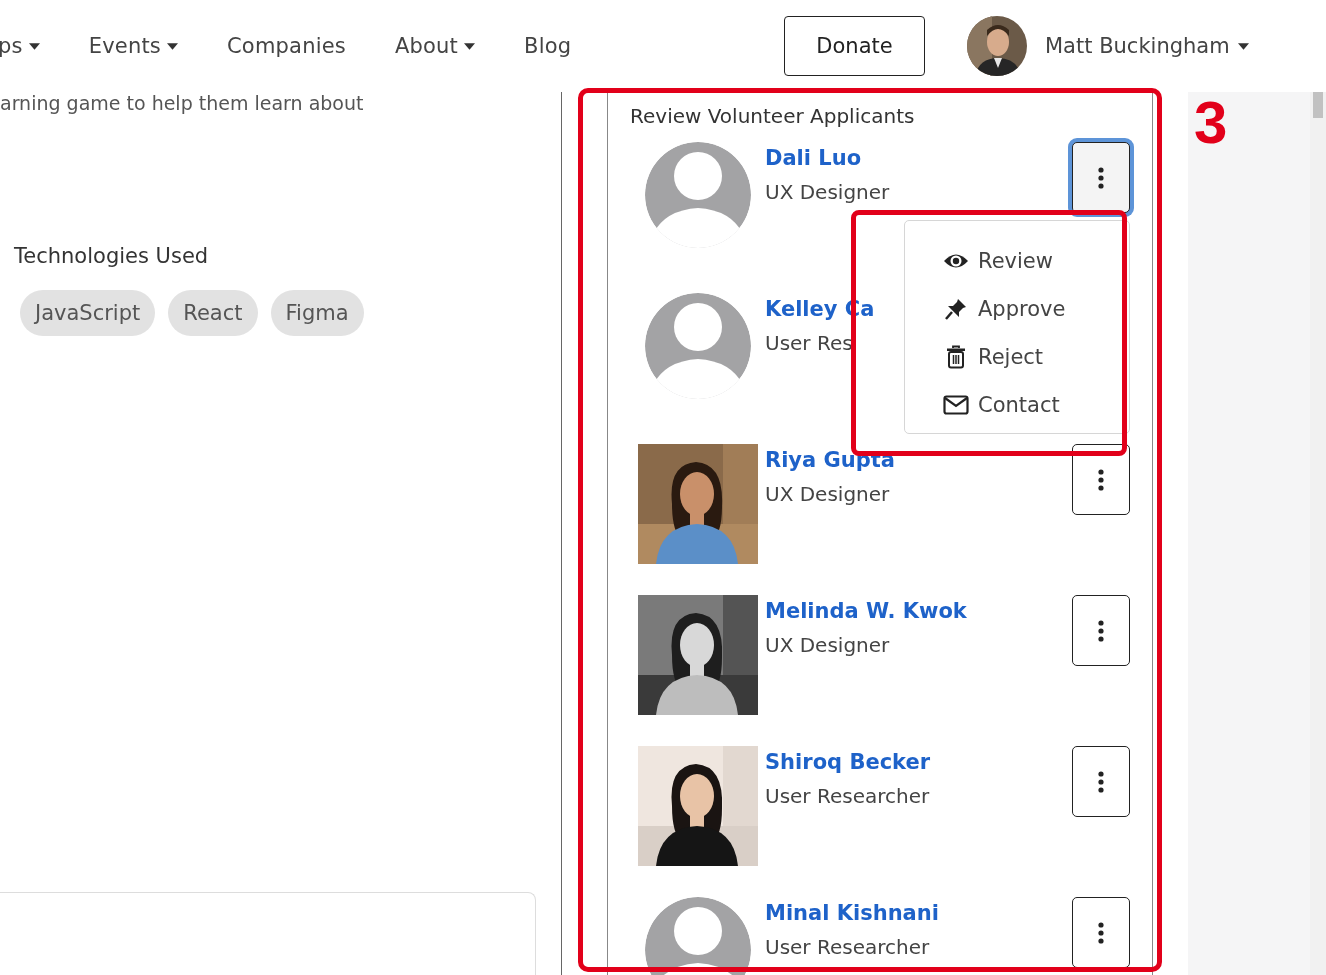 This screenshot has width=1326, height=975. What do you see at coordinates (182, 103) in the screenshot?
I see `description-text: arning game to help them learn about` at bounding box center [182, 103].